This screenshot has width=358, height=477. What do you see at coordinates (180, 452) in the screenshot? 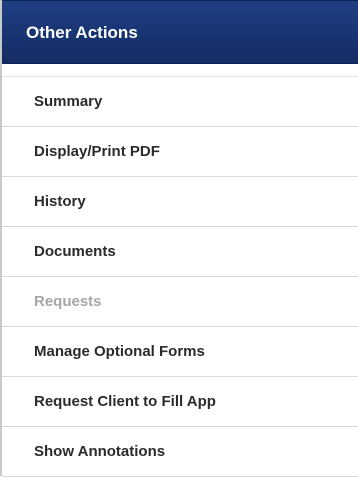
I see `menu-item-show-annotations: Show Annotations` at bounding box center [180, 452].